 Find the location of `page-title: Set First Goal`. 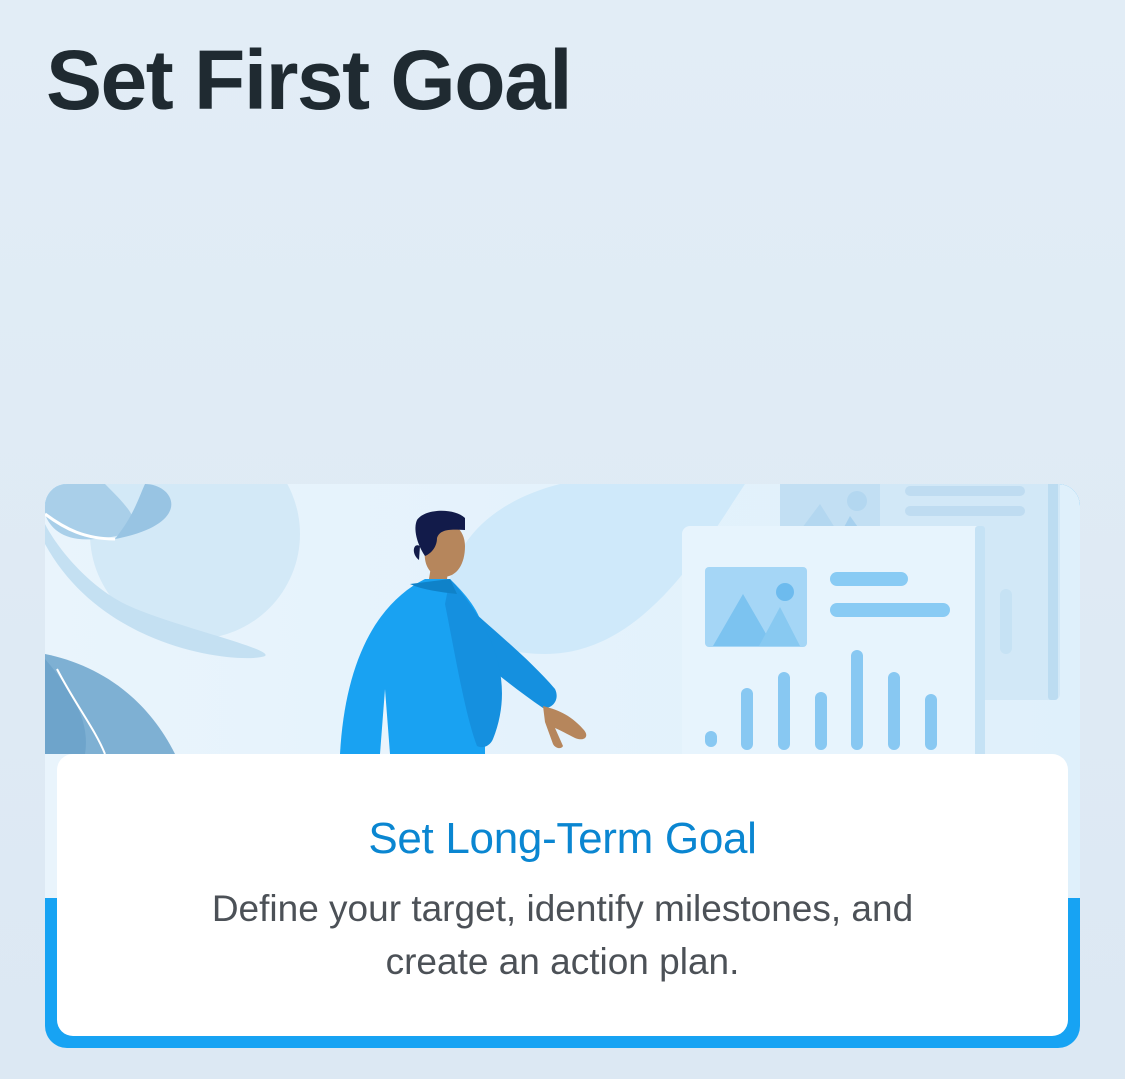

page-title: Set First Goal is located at coordinates (309, 80).